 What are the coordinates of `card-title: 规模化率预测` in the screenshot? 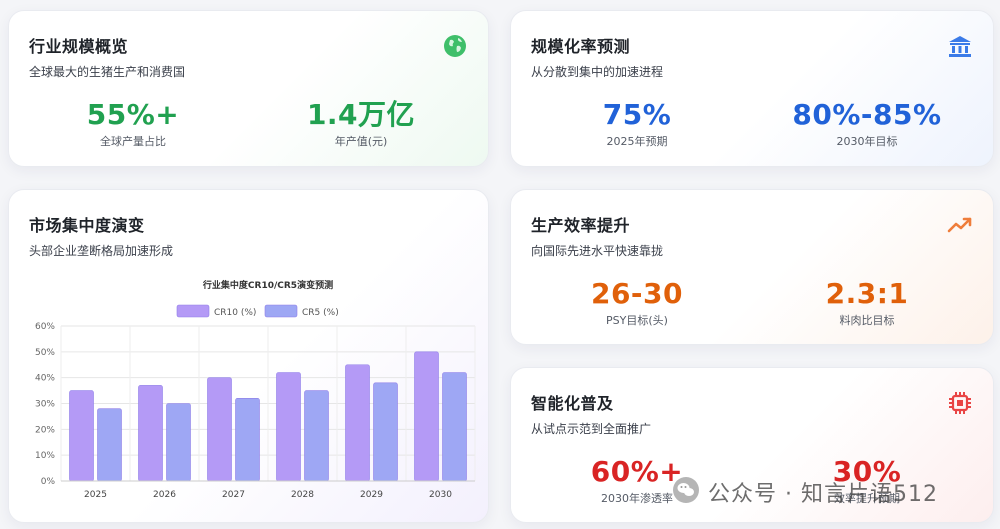 It's located at (581, 46).